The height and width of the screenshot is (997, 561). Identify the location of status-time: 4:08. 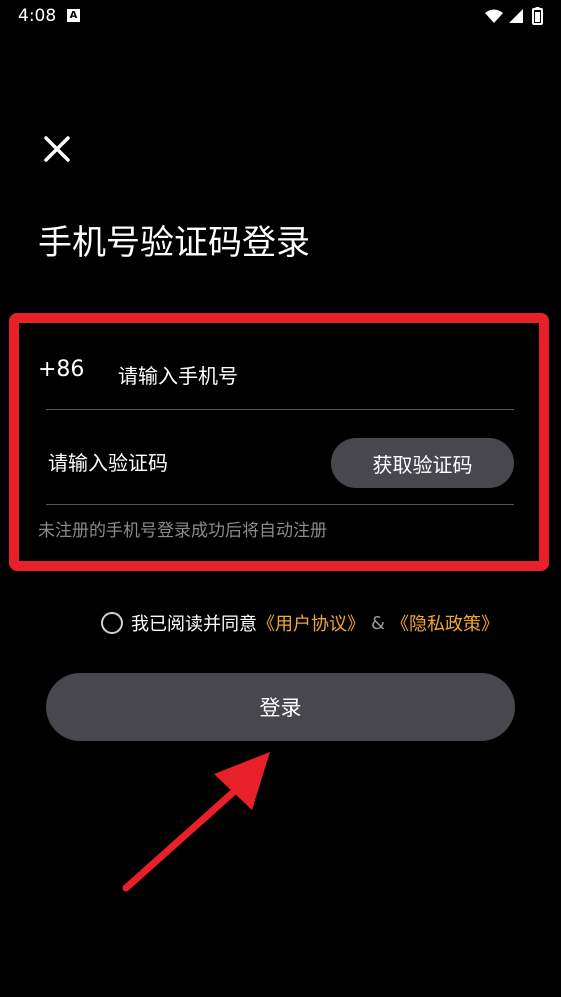
(37, 16).